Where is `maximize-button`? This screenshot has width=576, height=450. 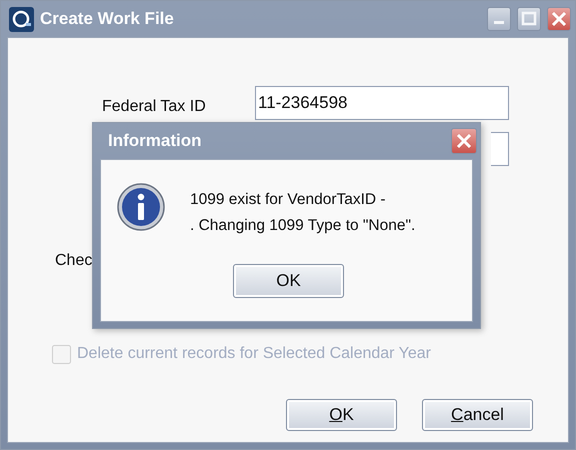 maximize-button is located at coordinates (529, 19).